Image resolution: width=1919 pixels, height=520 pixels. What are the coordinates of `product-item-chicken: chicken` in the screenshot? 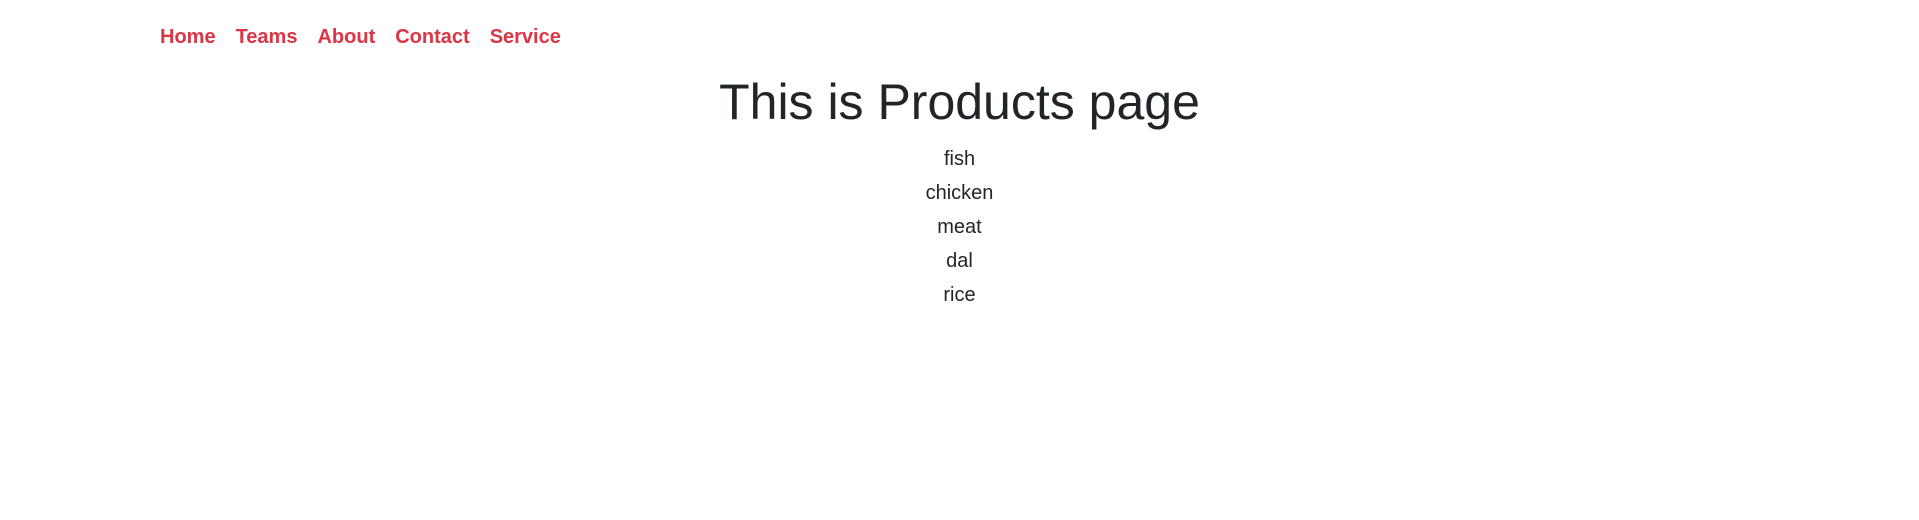 It's located at (959, 193).